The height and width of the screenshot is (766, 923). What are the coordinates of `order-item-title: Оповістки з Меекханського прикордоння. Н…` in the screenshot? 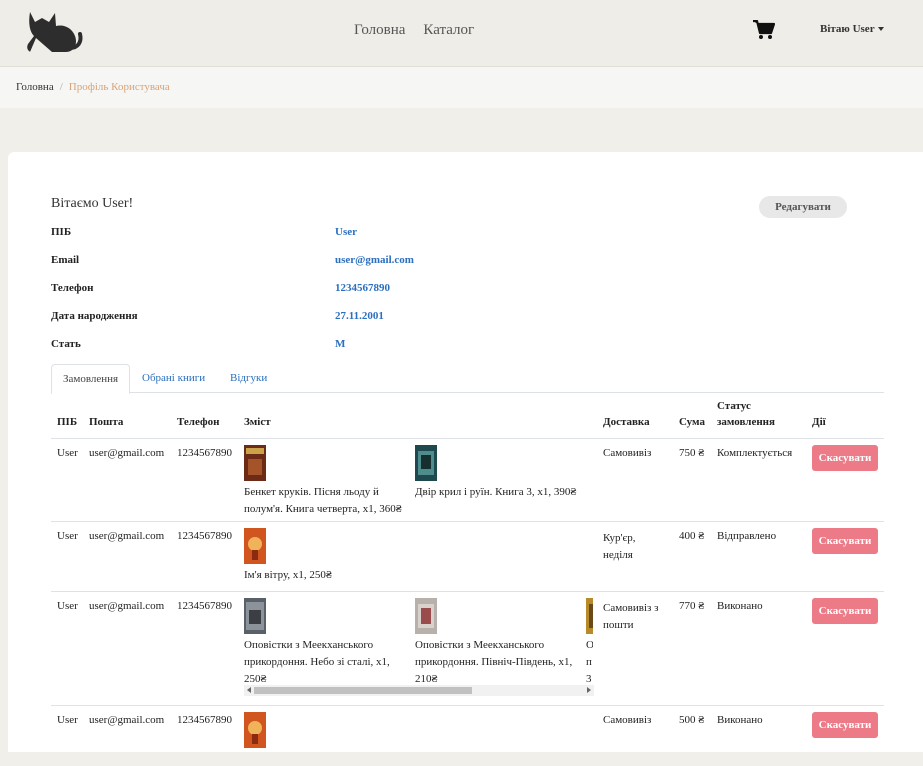 It's located at (317, 662).